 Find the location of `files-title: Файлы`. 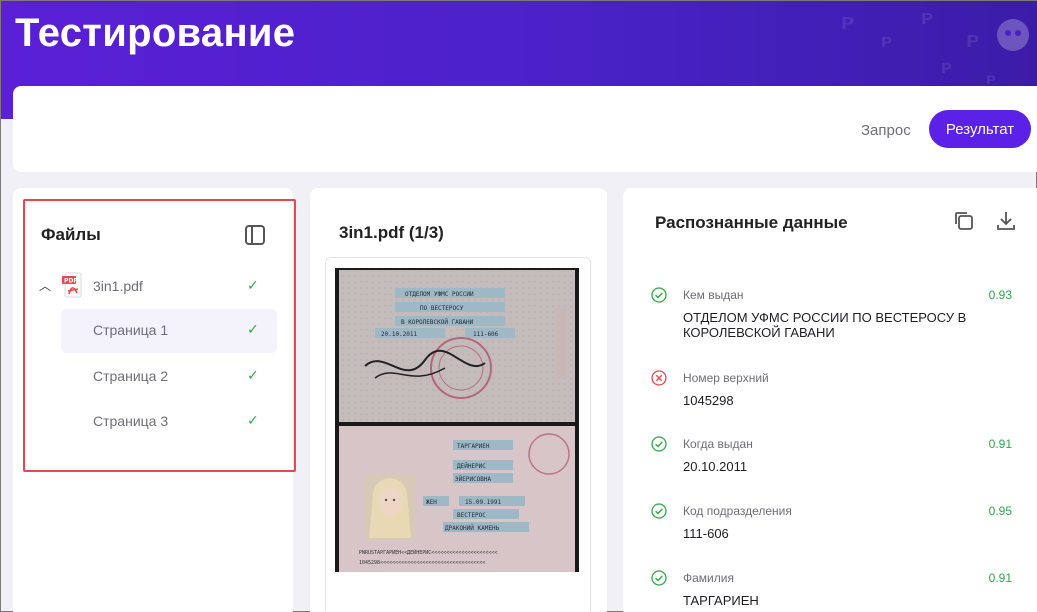

files-title: Файлы is located at coordinates (71, 234).